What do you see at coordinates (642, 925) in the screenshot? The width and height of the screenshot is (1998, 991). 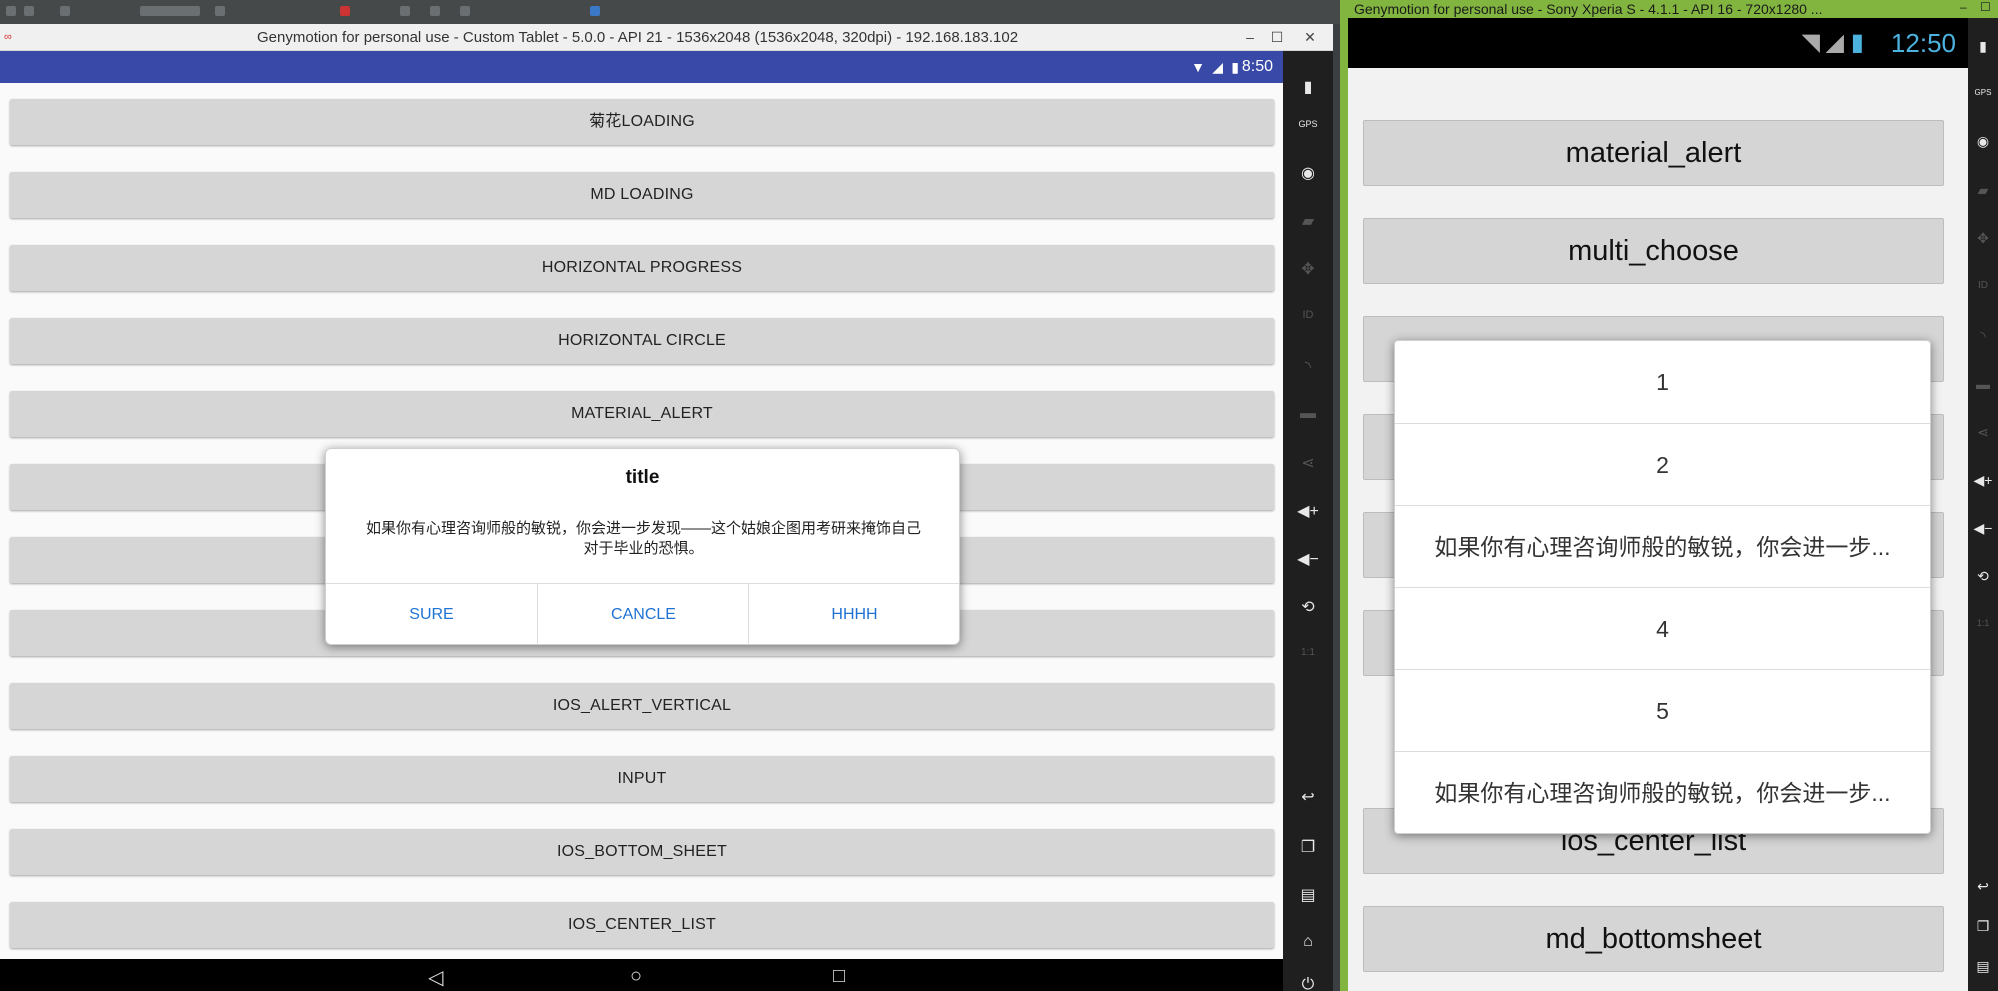 I see `demo-button-ios-center-list: IOS_CENTER_LIST` at bounding box center [642, 925].